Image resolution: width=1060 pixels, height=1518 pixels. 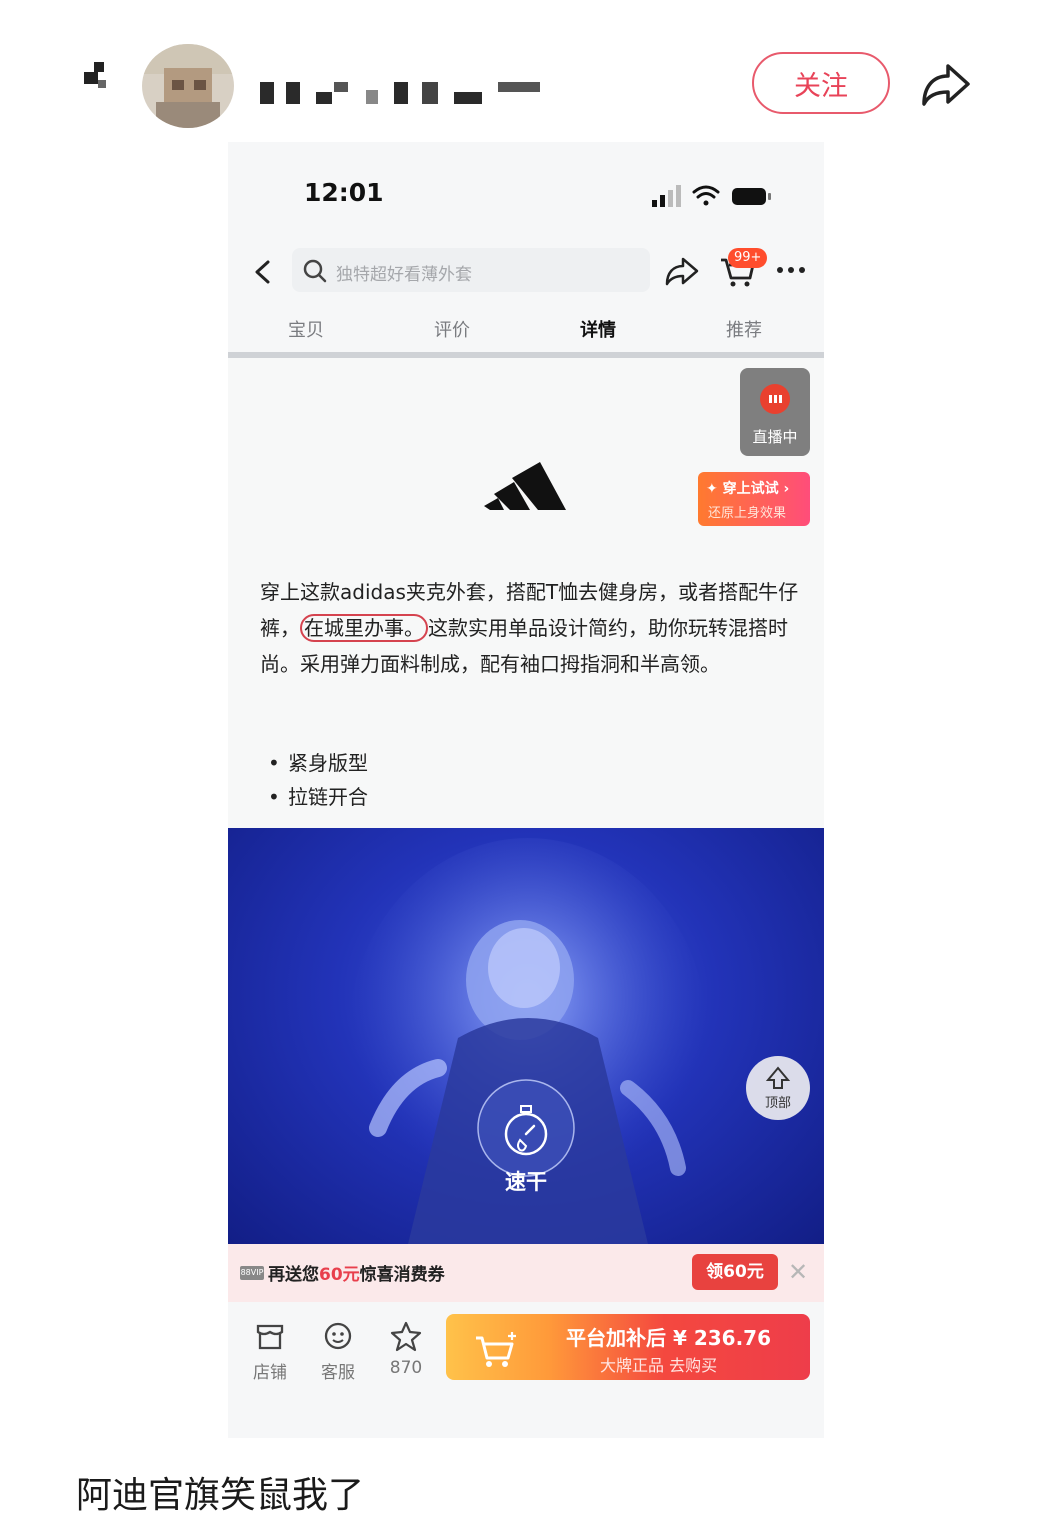 I want to click on chat-icon, so click(x=338, y=1336).